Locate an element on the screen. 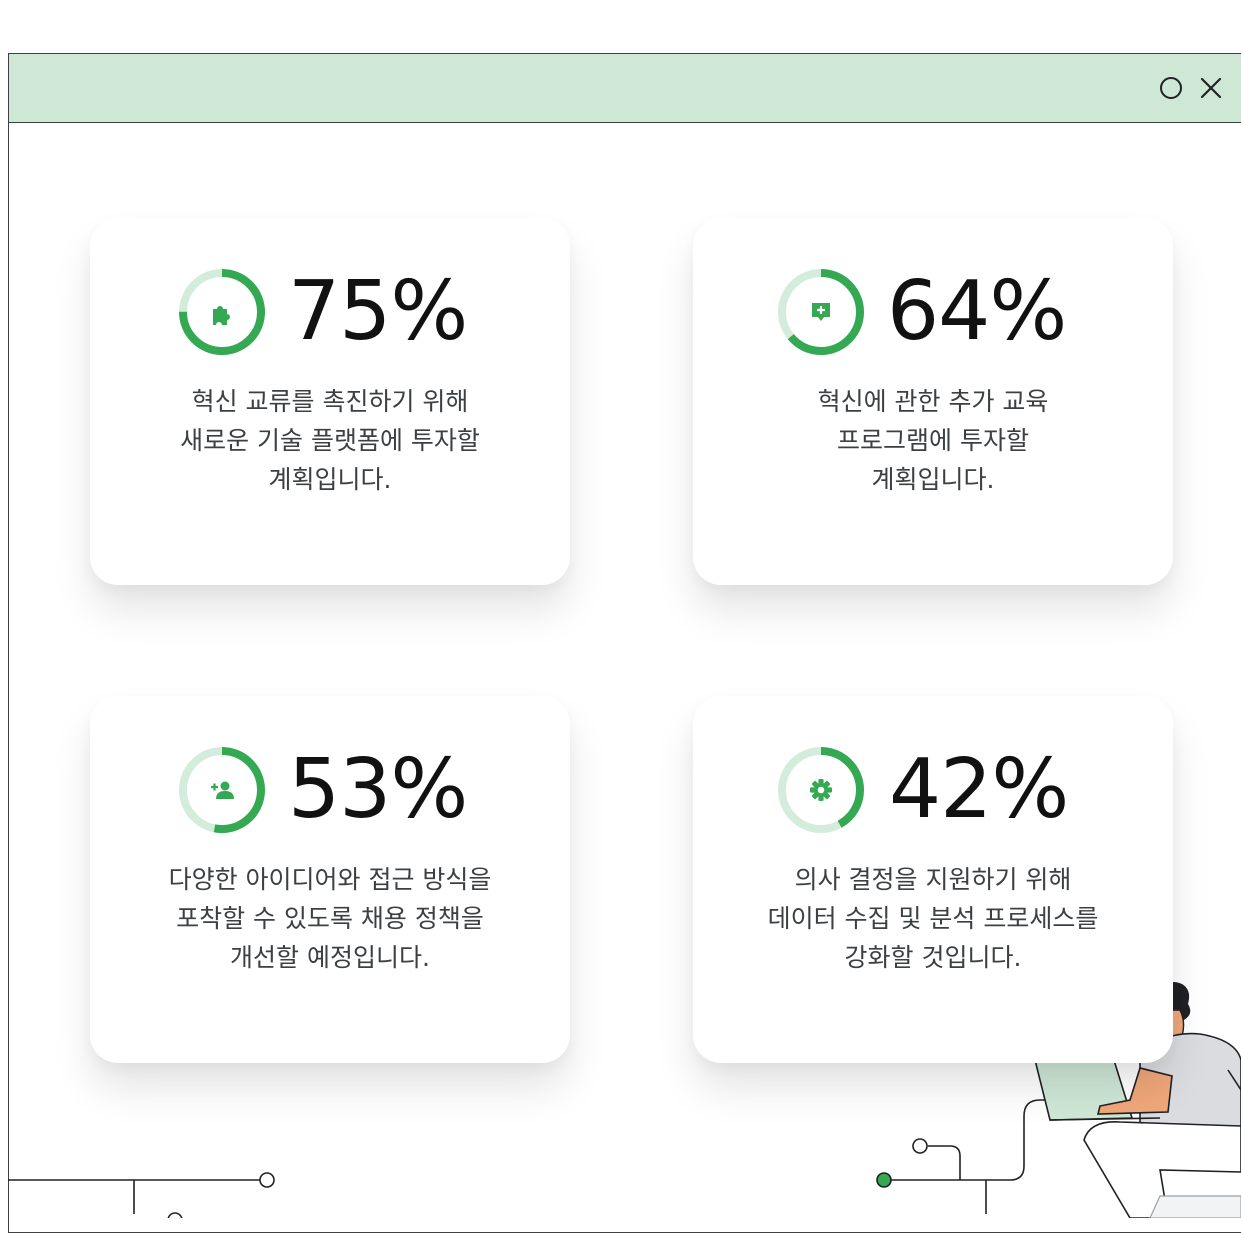 The width and height of the screenshot is (1241, 1233). percent-value: 42% is located at coordinates (979, 789).